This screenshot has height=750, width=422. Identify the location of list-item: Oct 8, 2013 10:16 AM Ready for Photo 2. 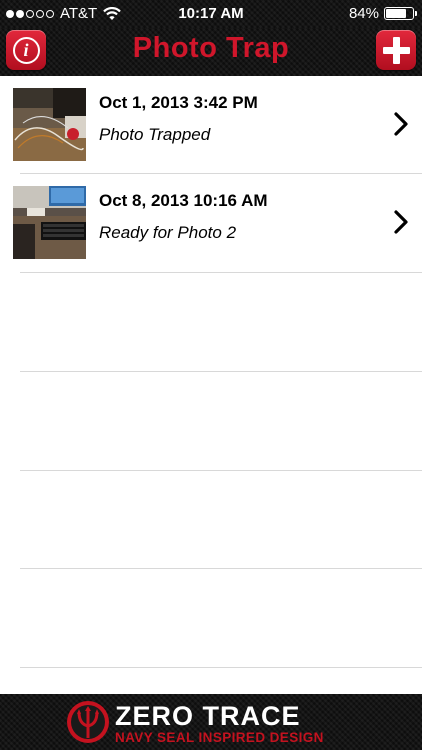
(211, 223).